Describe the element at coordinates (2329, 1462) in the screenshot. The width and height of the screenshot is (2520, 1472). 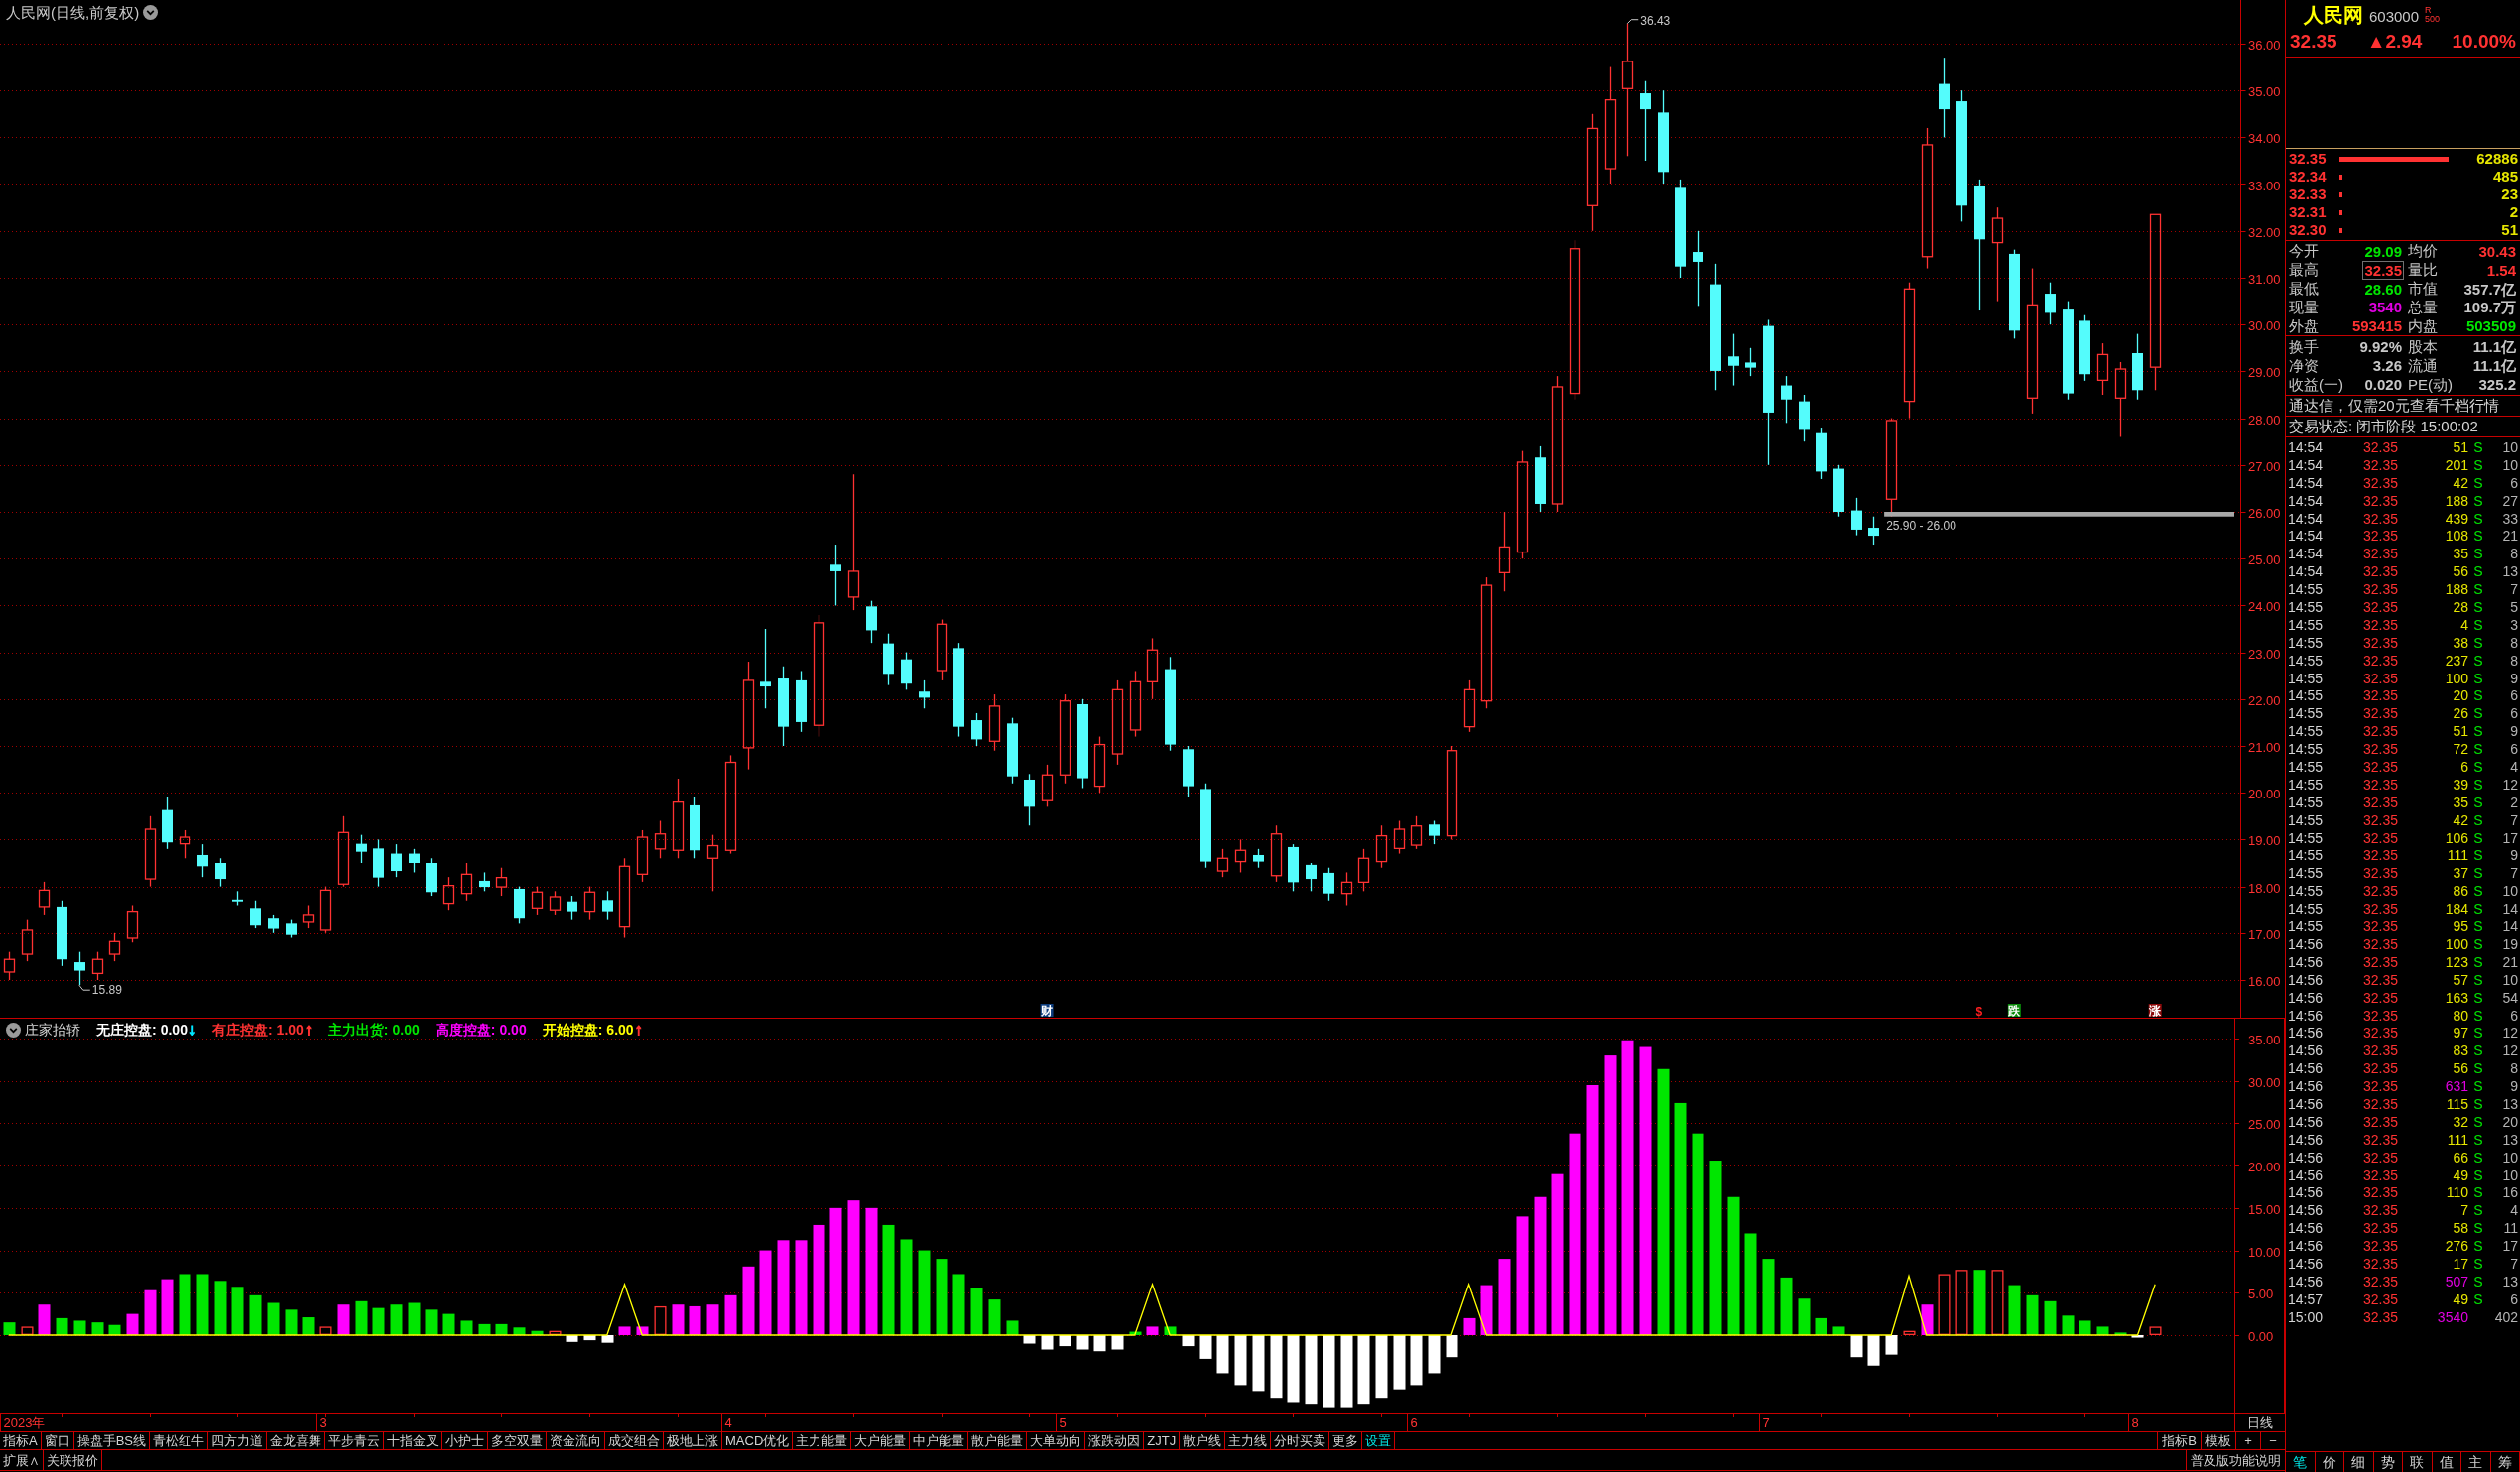
I see `panel-tab: 价` at that location.